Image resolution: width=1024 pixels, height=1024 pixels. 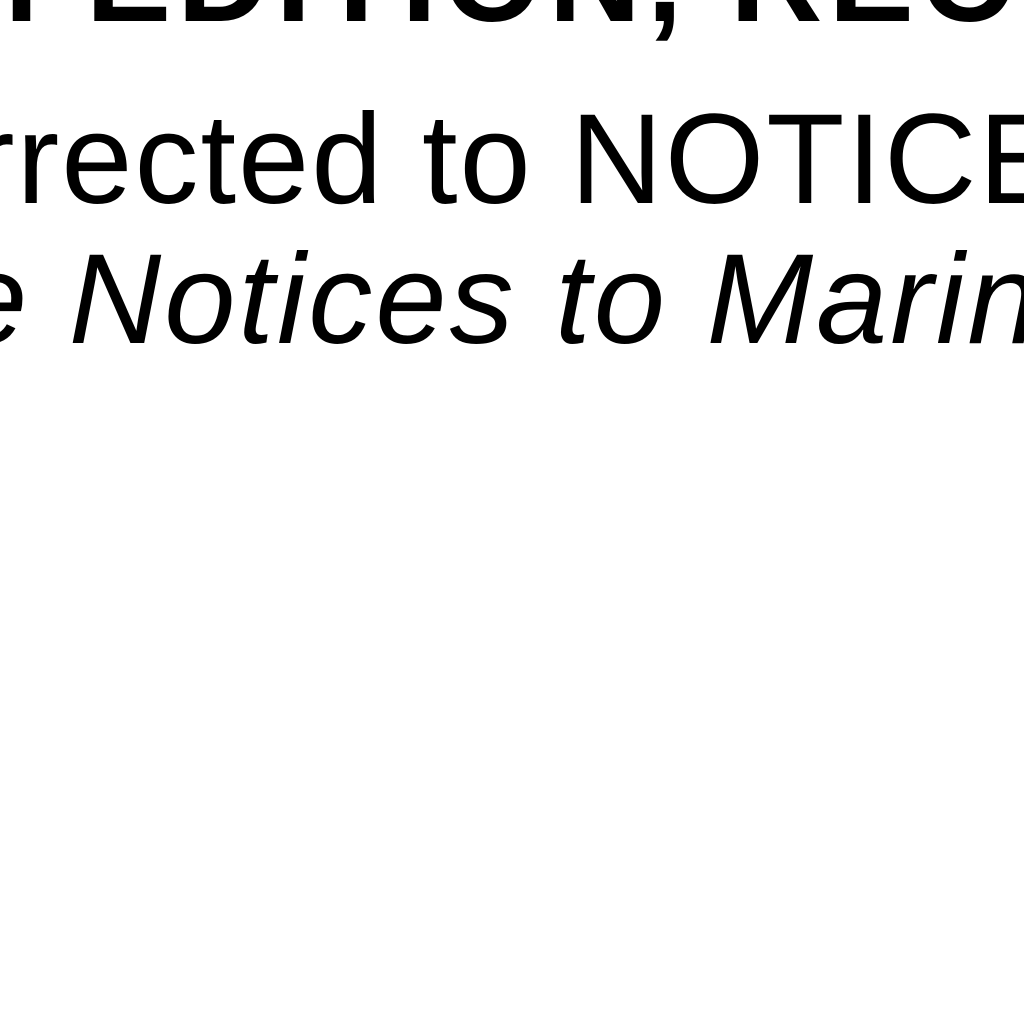 I want to click on edition-heading-fragment: n EDITION, REC, so click(x=509, y=21).